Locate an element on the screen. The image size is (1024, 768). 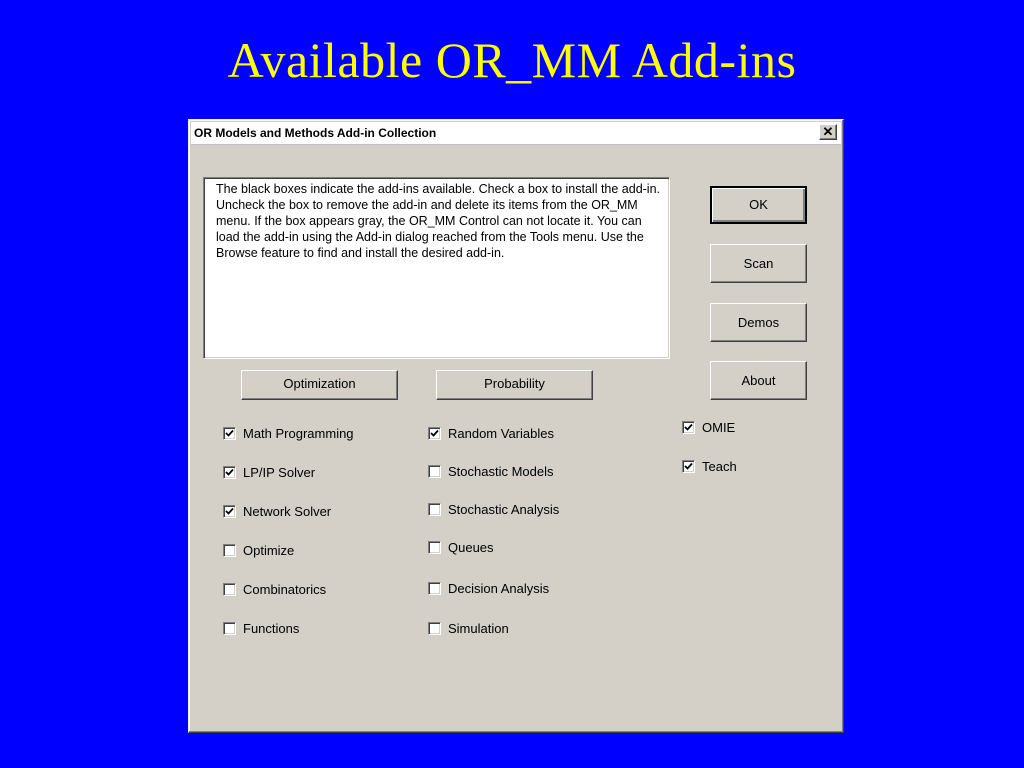
scan-button: Scan is located at coordinates (758, 263).